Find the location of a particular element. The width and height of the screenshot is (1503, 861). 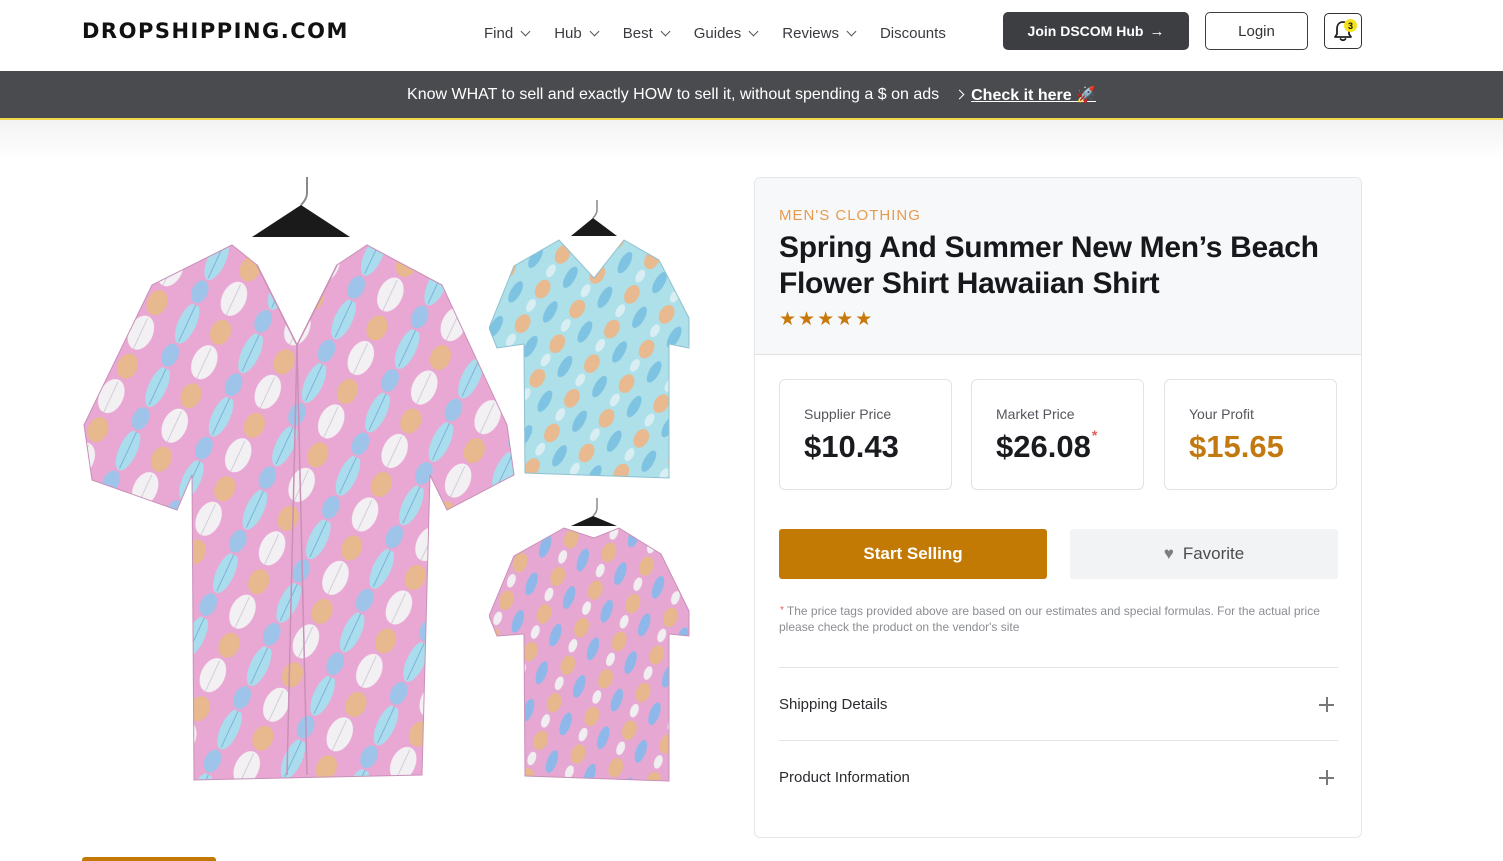

supplier-price-value: $10.43 is located at coordinates (851, 446).